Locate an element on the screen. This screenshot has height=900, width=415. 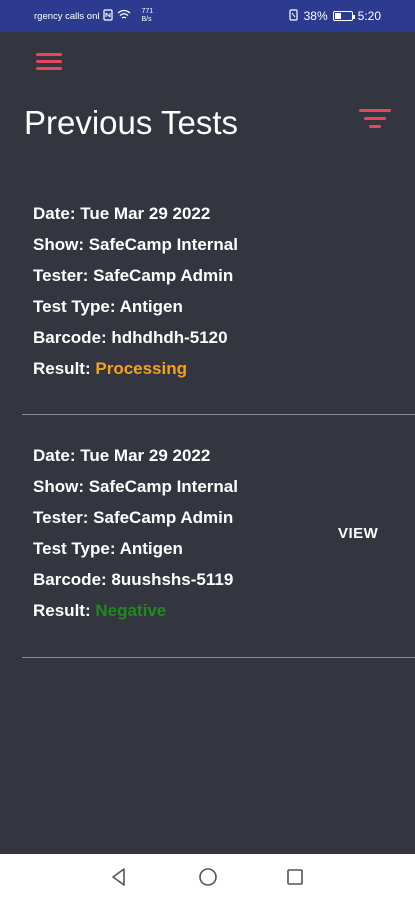
clock: 5:20 is located at coordinates (369, 16).